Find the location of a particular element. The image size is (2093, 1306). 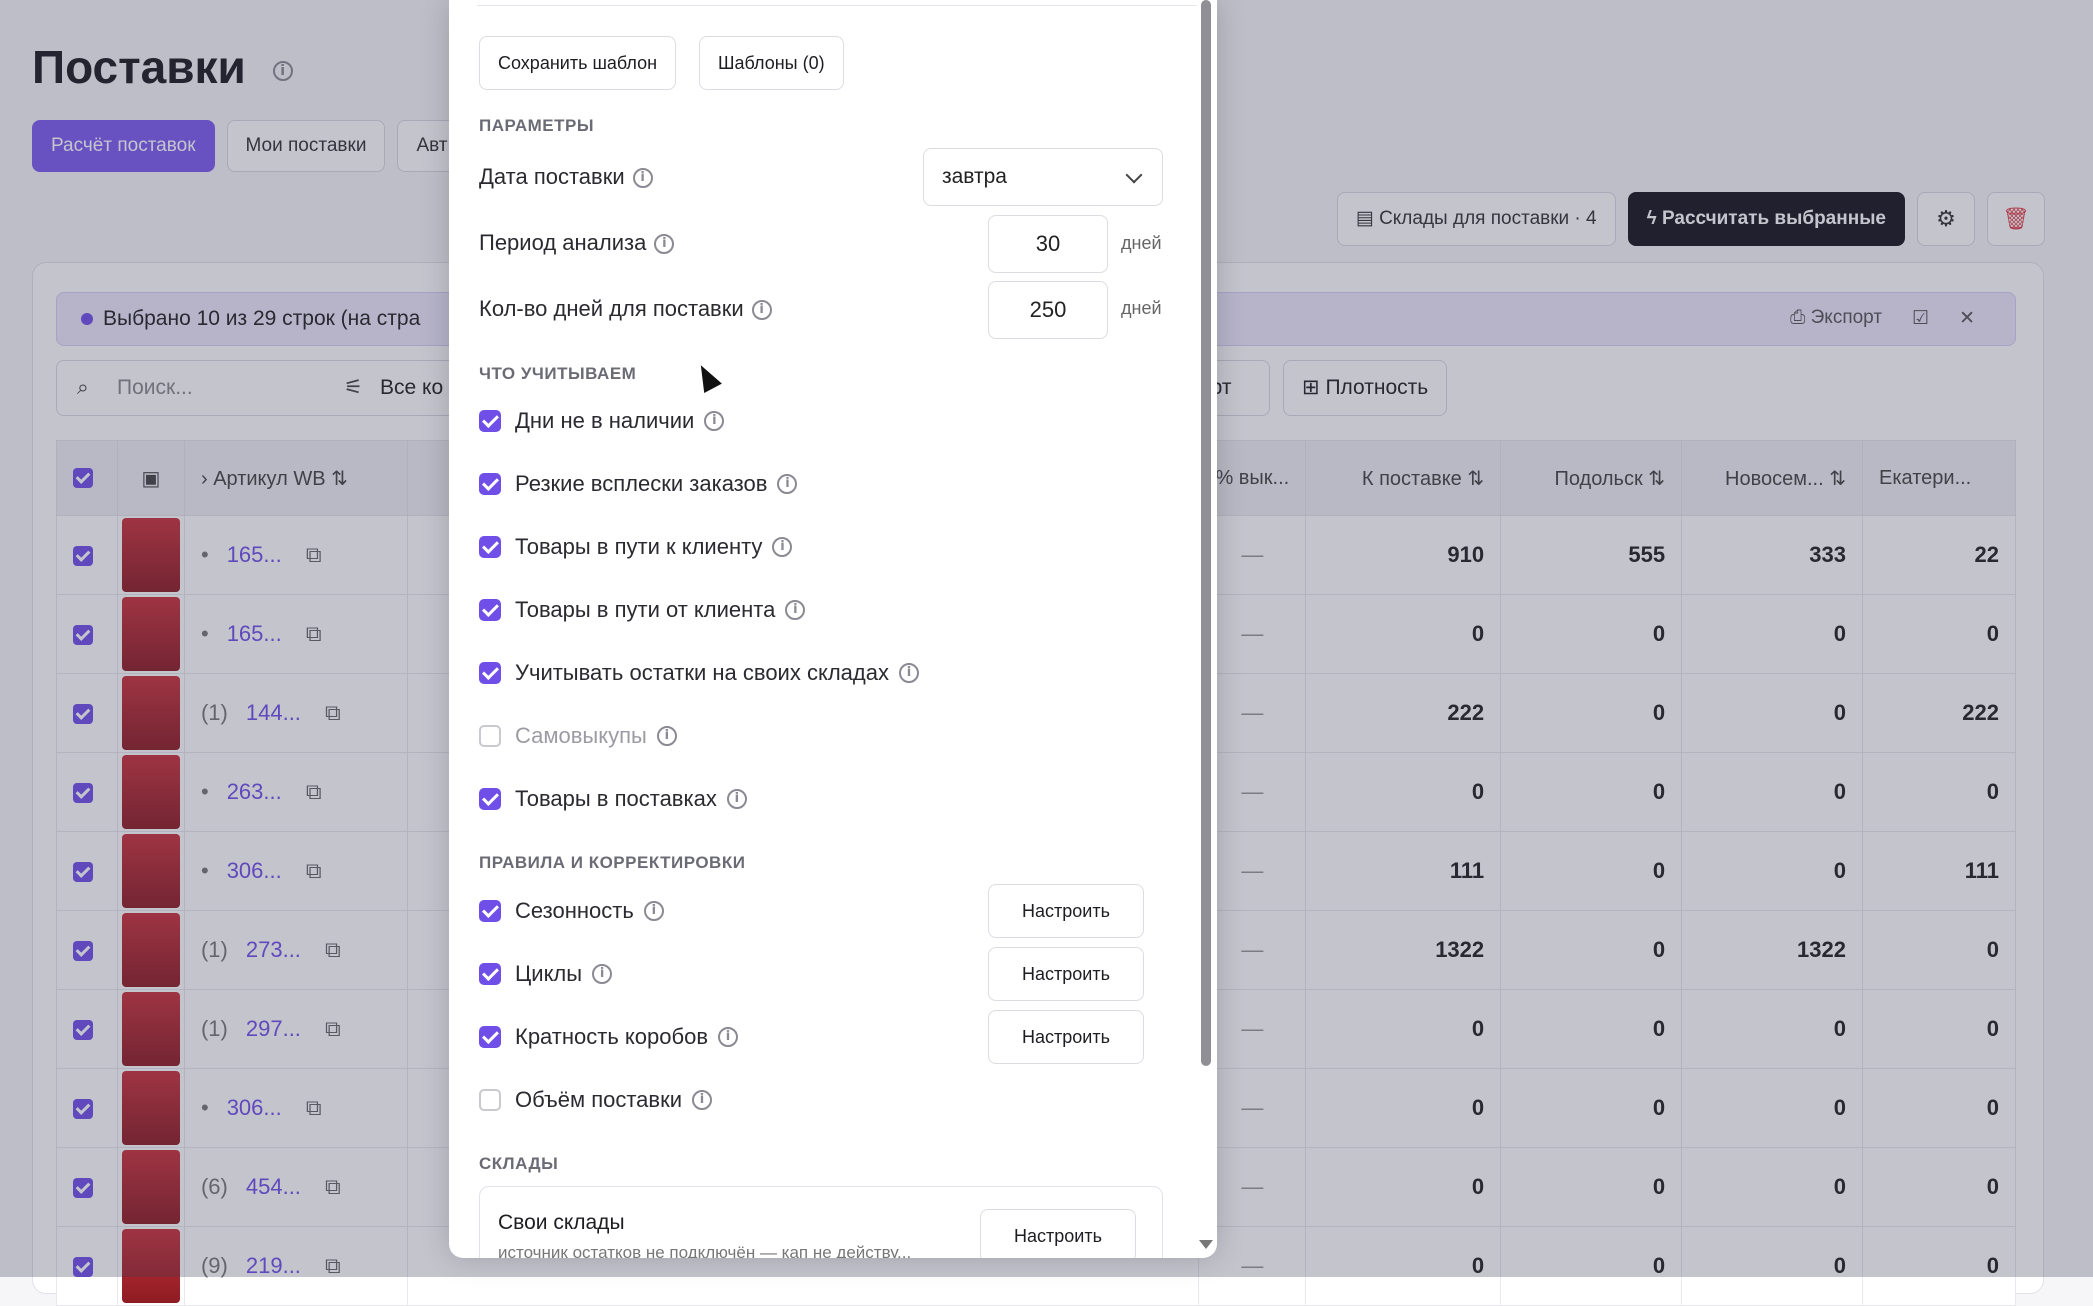

consider-option: Учитывать остатки на своих складах i is located at coordinates (699, 673).